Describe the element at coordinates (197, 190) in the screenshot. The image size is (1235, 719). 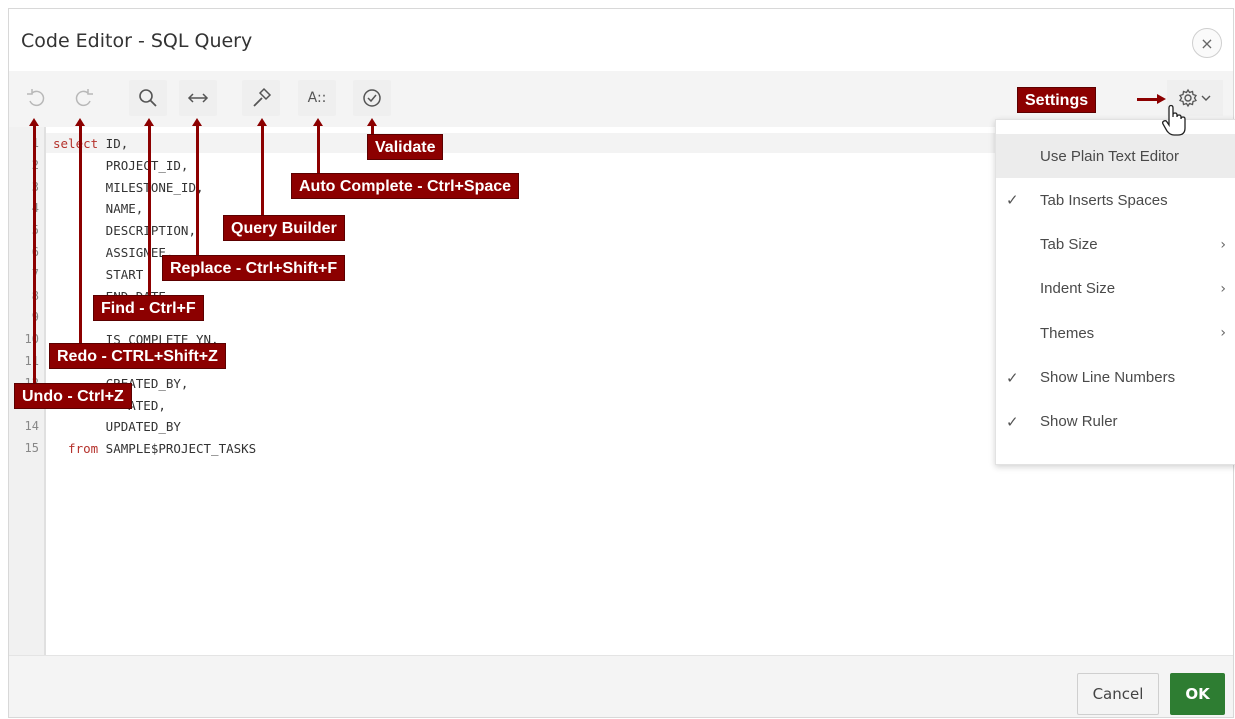
I see `callout-replace-line` at that location.